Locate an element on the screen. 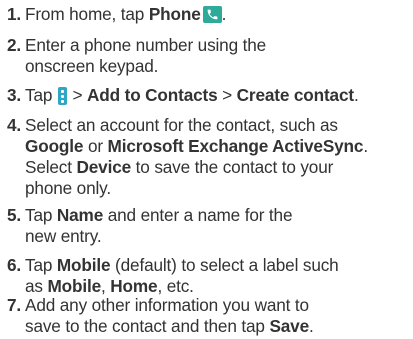 This screenshot has width=413, height=339. ui-term-home: Home is located at coordinates (134, 286).